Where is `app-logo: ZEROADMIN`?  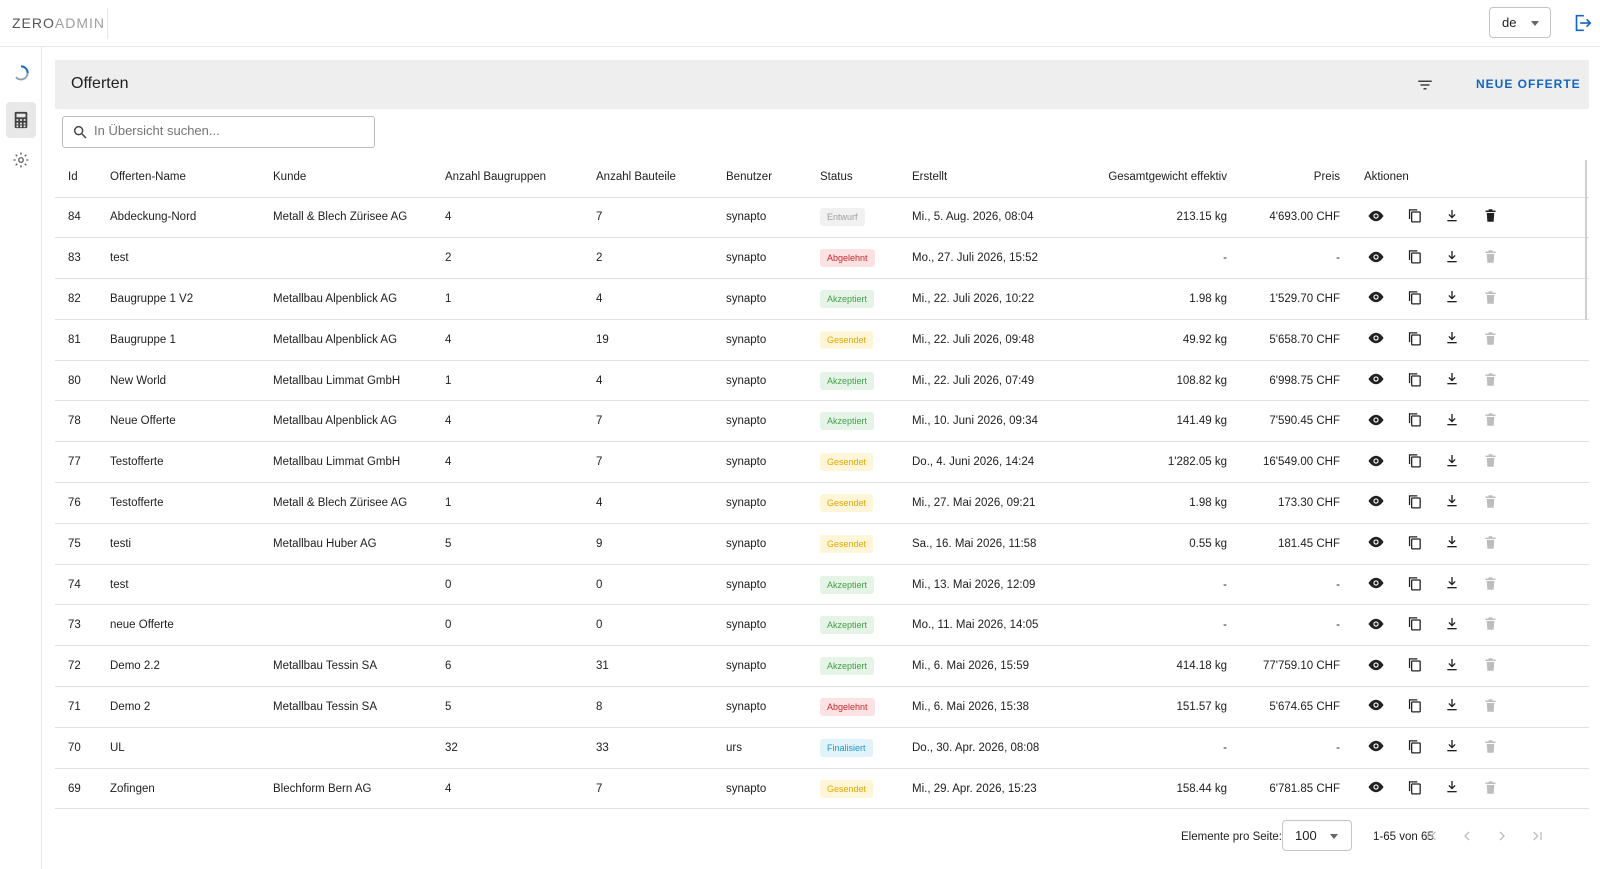 app-logo: ZEROADMIN is located at coordinates (58, 23).